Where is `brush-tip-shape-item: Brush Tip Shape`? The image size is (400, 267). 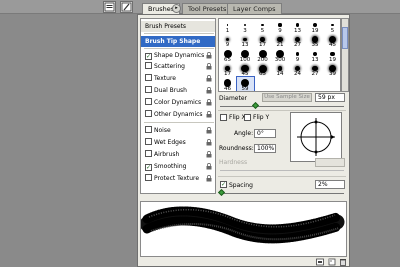 brush-tip-shape-item: Brush Tip Shape is located at coordinates (178, 41).